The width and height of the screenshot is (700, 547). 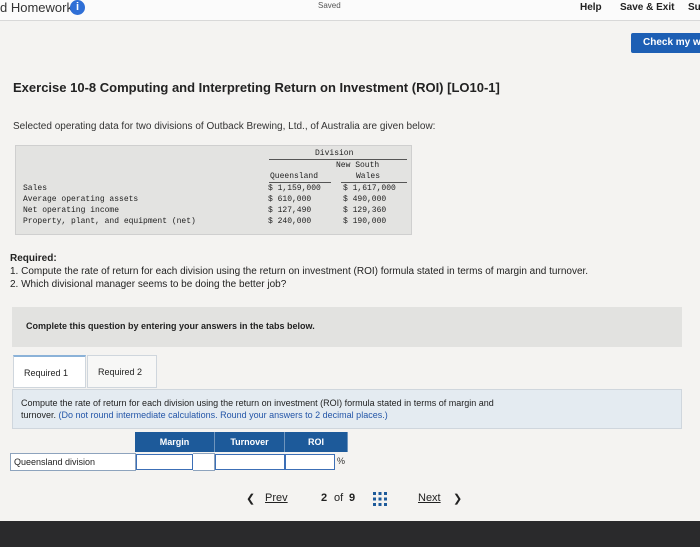 I want to click on saved-status: Saved, so click(x=329, y=5).